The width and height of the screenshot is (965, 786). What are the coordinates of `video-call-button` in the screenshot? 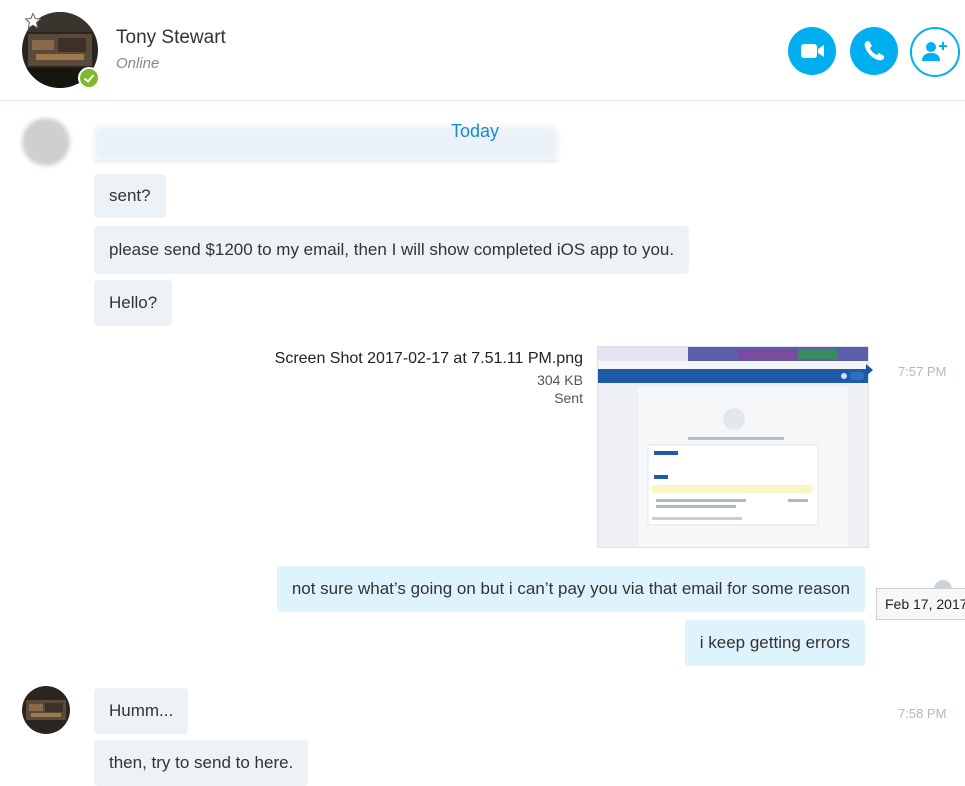 It's located at (812, 51).